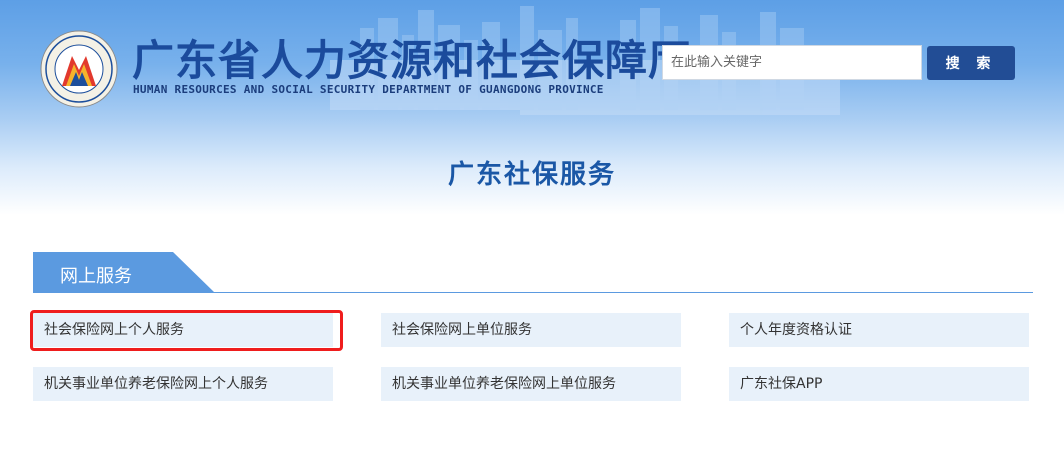 This screenshot has width=1064, height=457. What do you see at coordinates (531, 330) in the screenshot?
I see `service-link-employer-social-insurance: 社会保险网上单位服务` at bounding box center [531, 330].